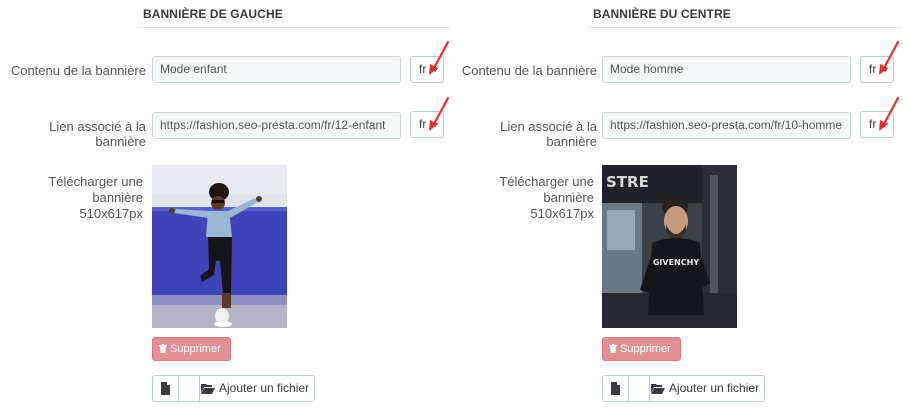 This screenshot has width=903, height=415. Describe the element at coordinates (219, 246) in the screenshot. I see `banner-preview-image` at that location.